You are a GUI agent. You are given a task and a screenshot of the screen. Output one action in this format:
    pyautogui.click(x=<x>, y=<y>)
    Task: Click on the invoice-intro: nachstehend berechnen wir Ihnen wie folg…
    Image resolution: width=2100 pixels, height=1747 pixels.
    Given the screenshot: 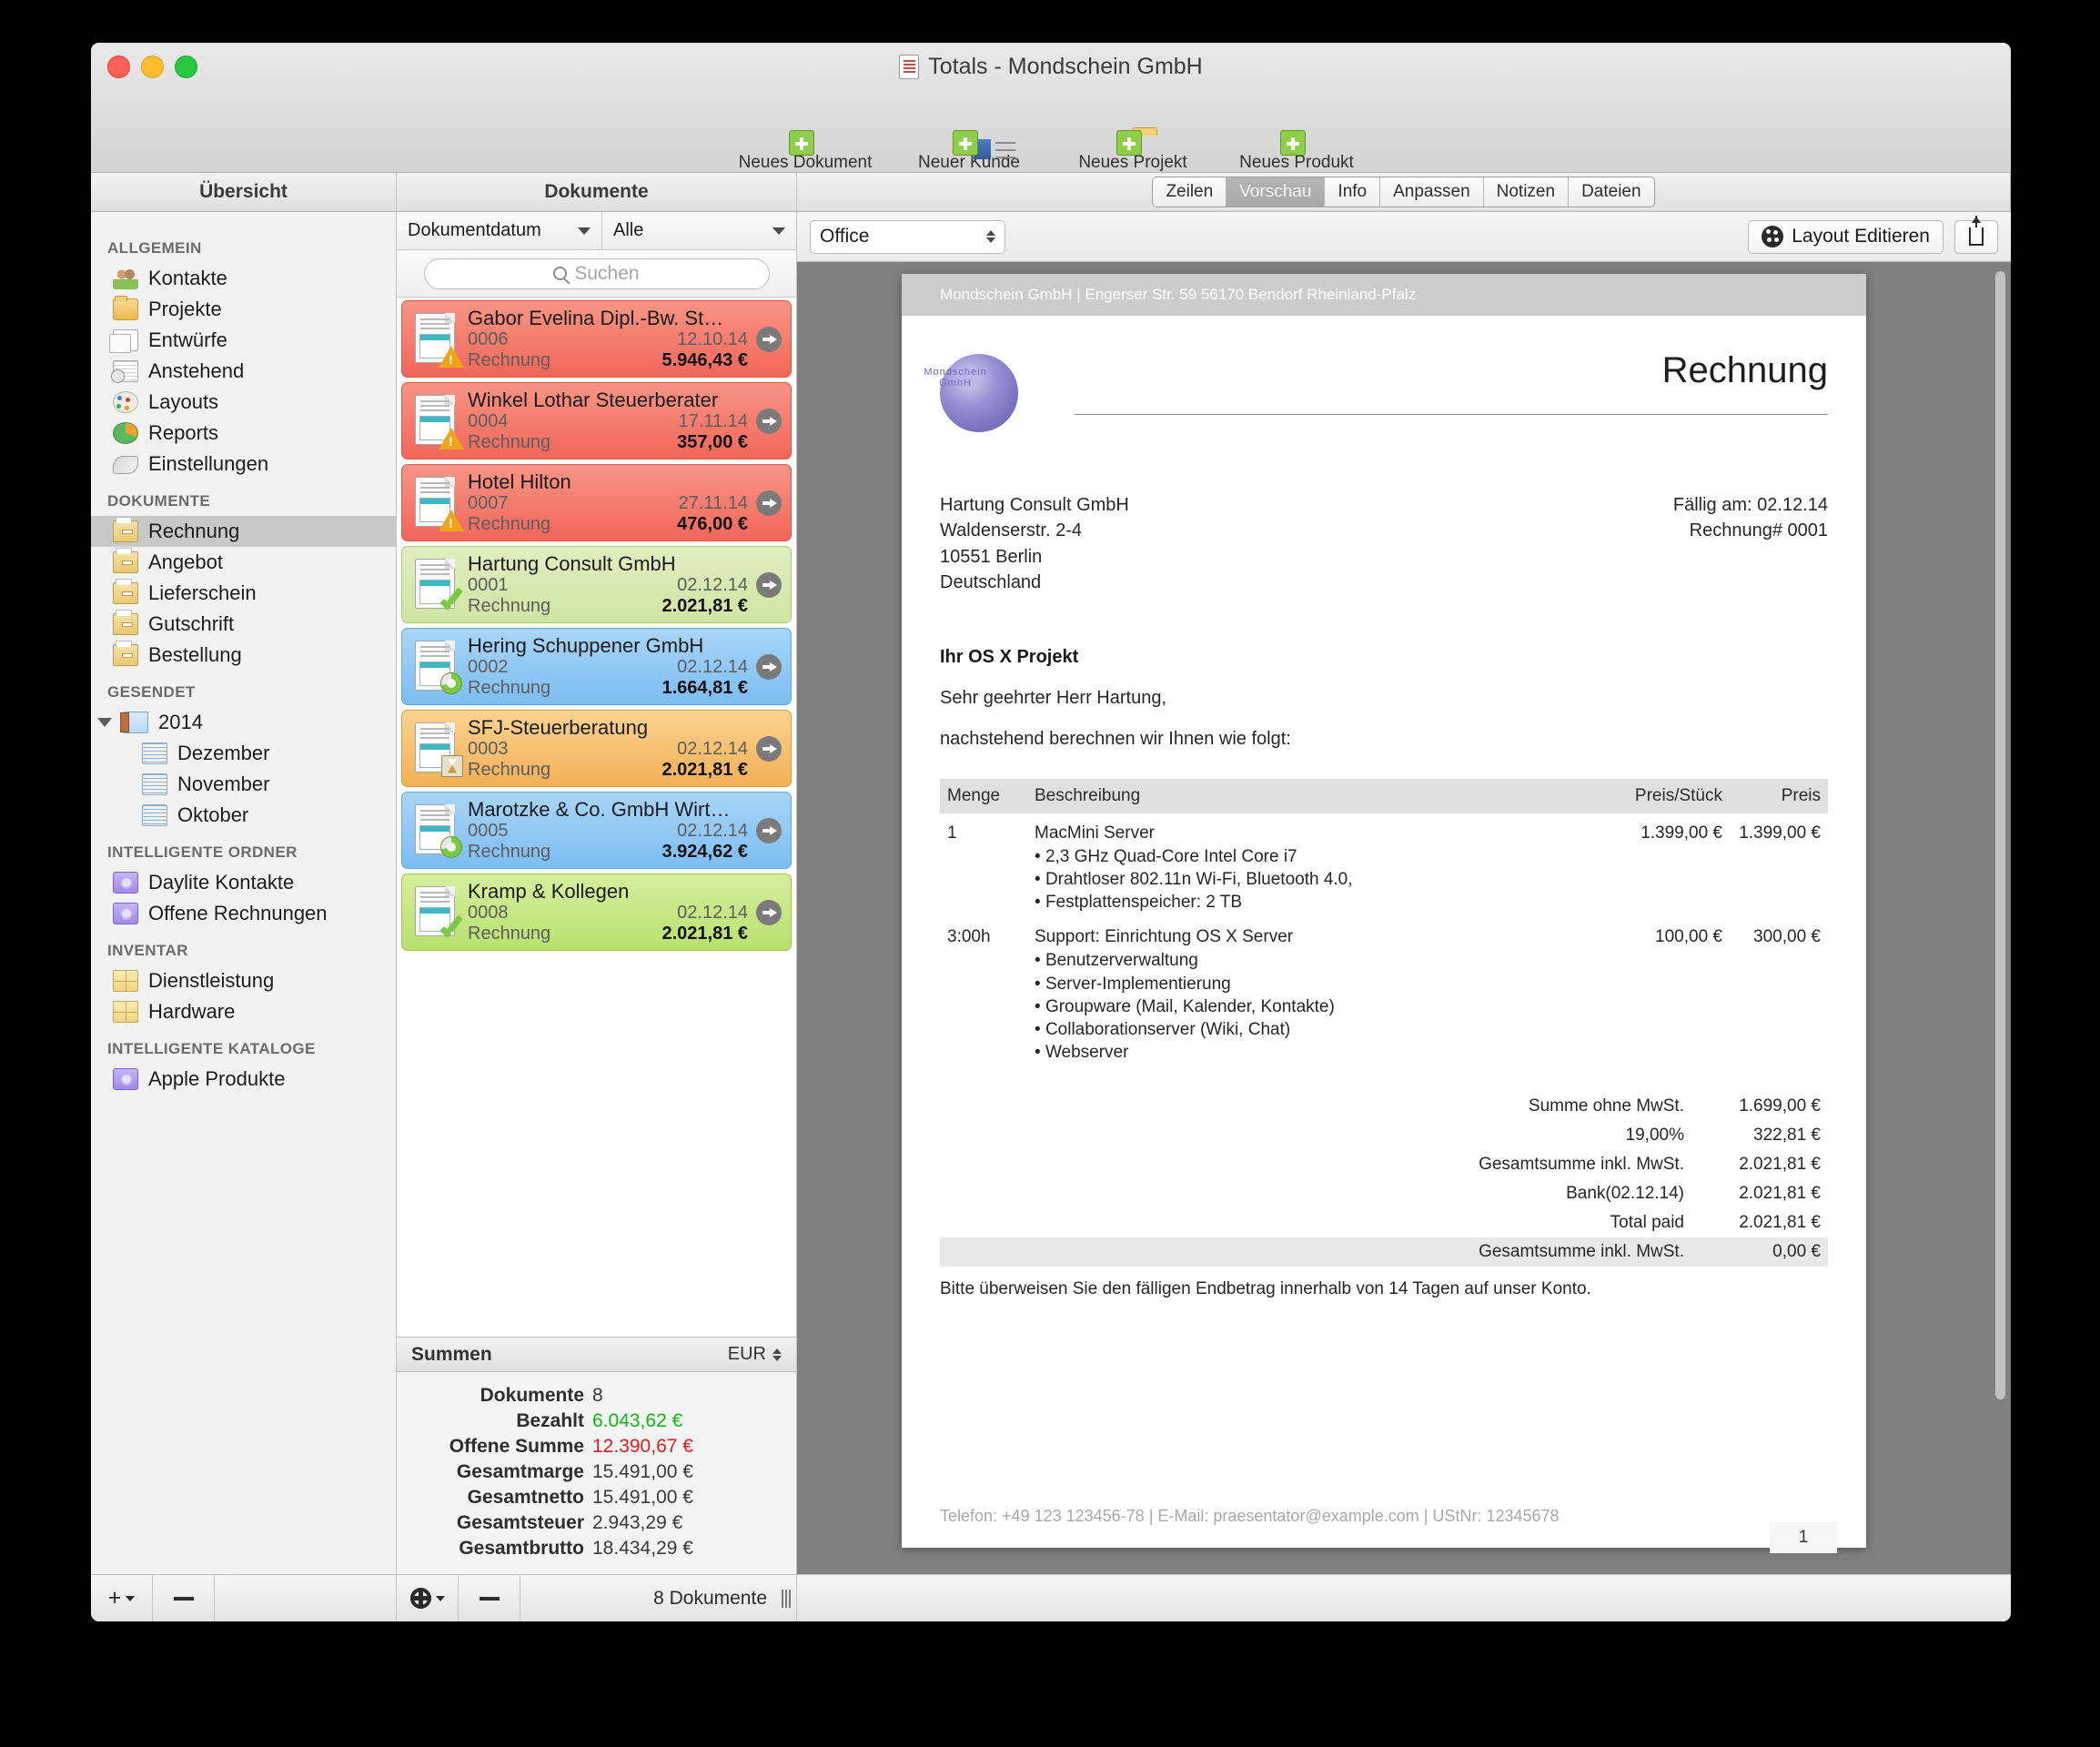 What is the action you would take?
    pyautogui.click(x=1115, y=739)
    